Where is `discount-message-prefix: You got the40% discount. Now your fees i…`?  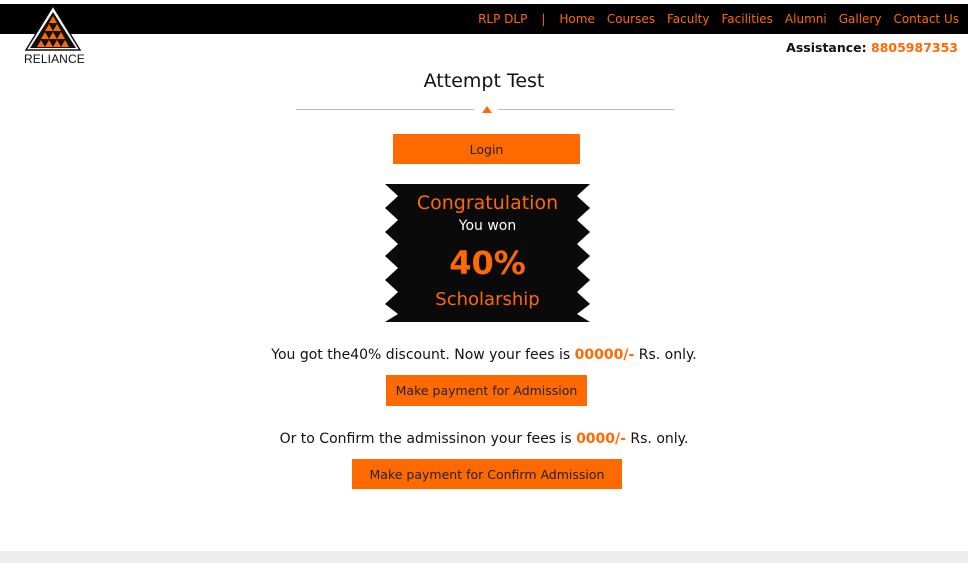
discount-message-prefix: You got the40% discount. Now your fees i… is located at coordinates (421, 355).